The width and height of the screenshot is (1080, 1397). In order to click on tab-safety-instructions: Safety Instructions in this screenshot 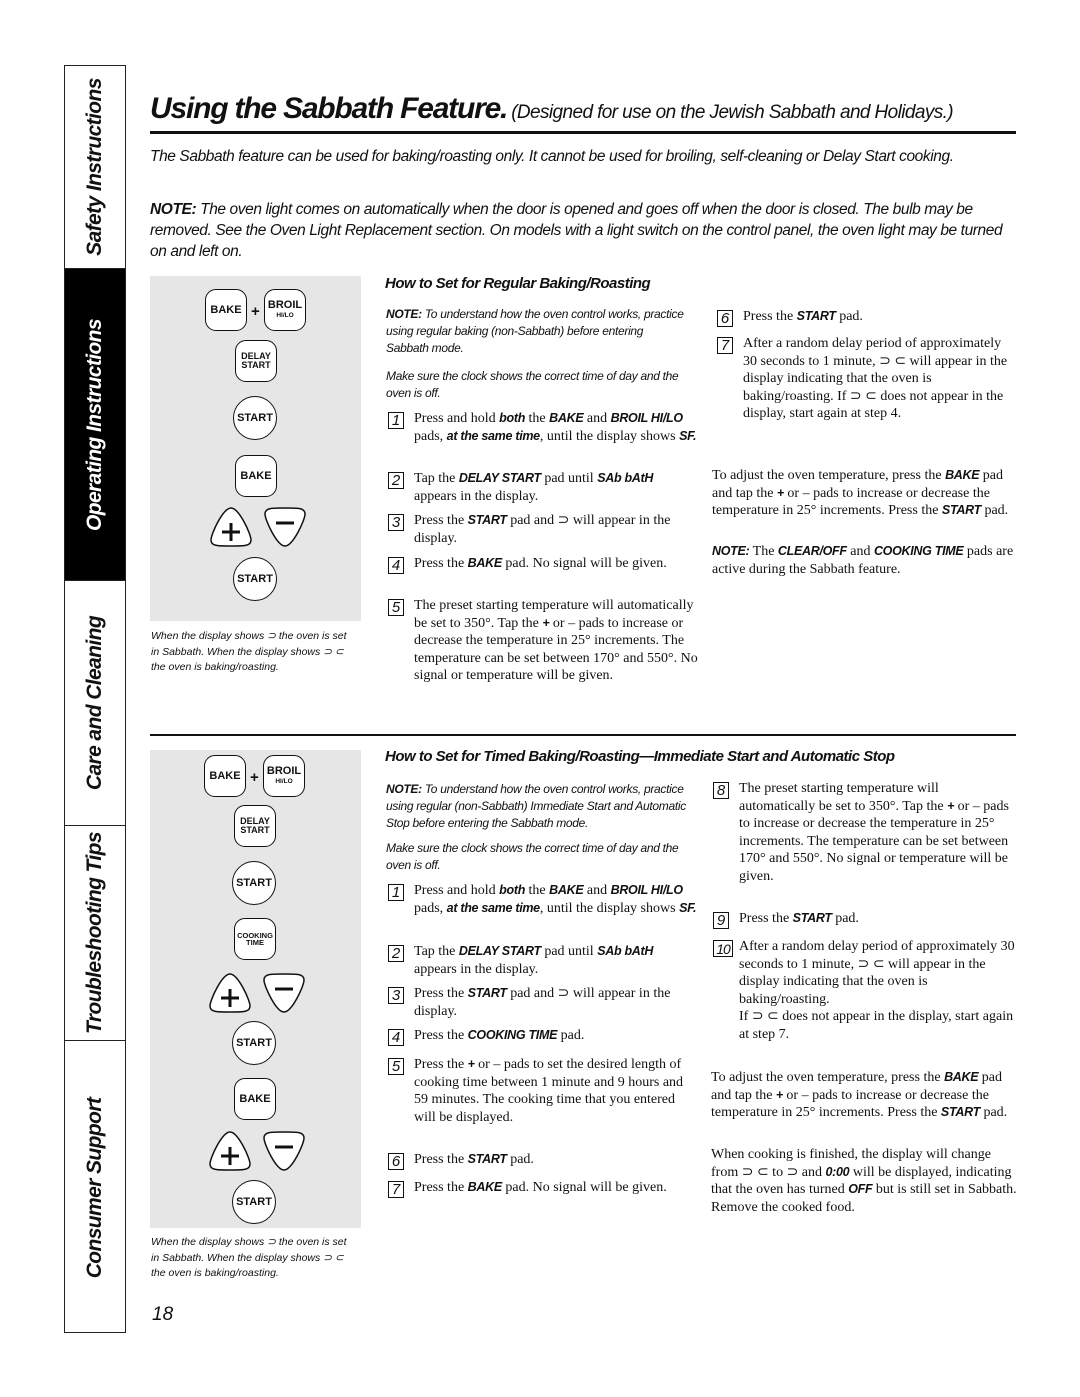, I will do `click(95, 167)`.